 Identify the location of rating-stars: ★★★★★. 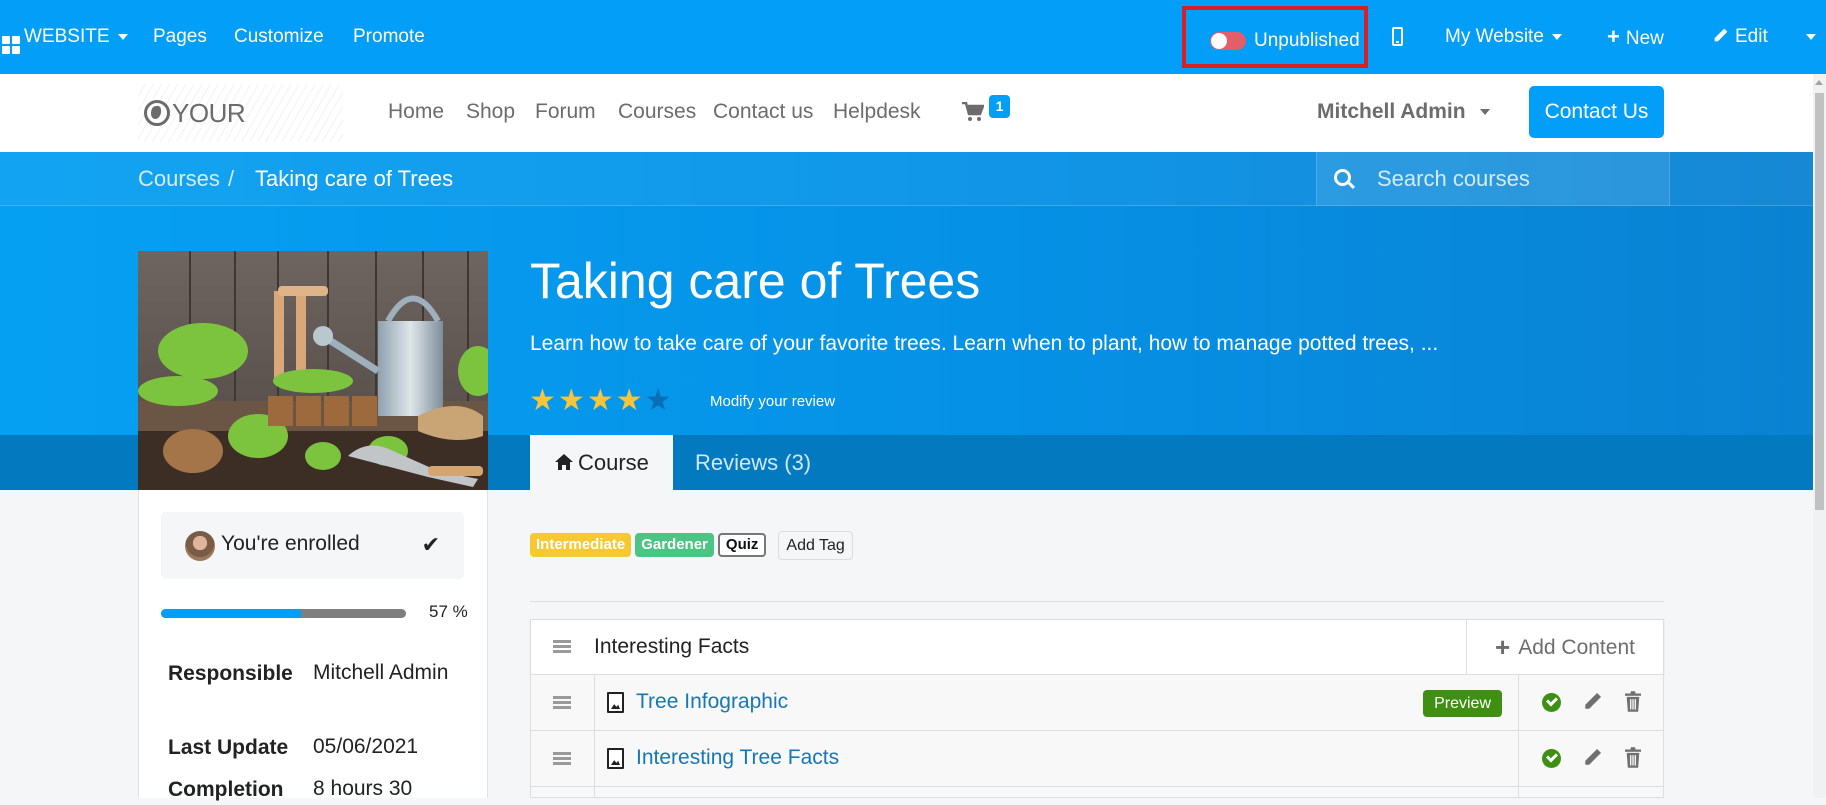
(601, 401).